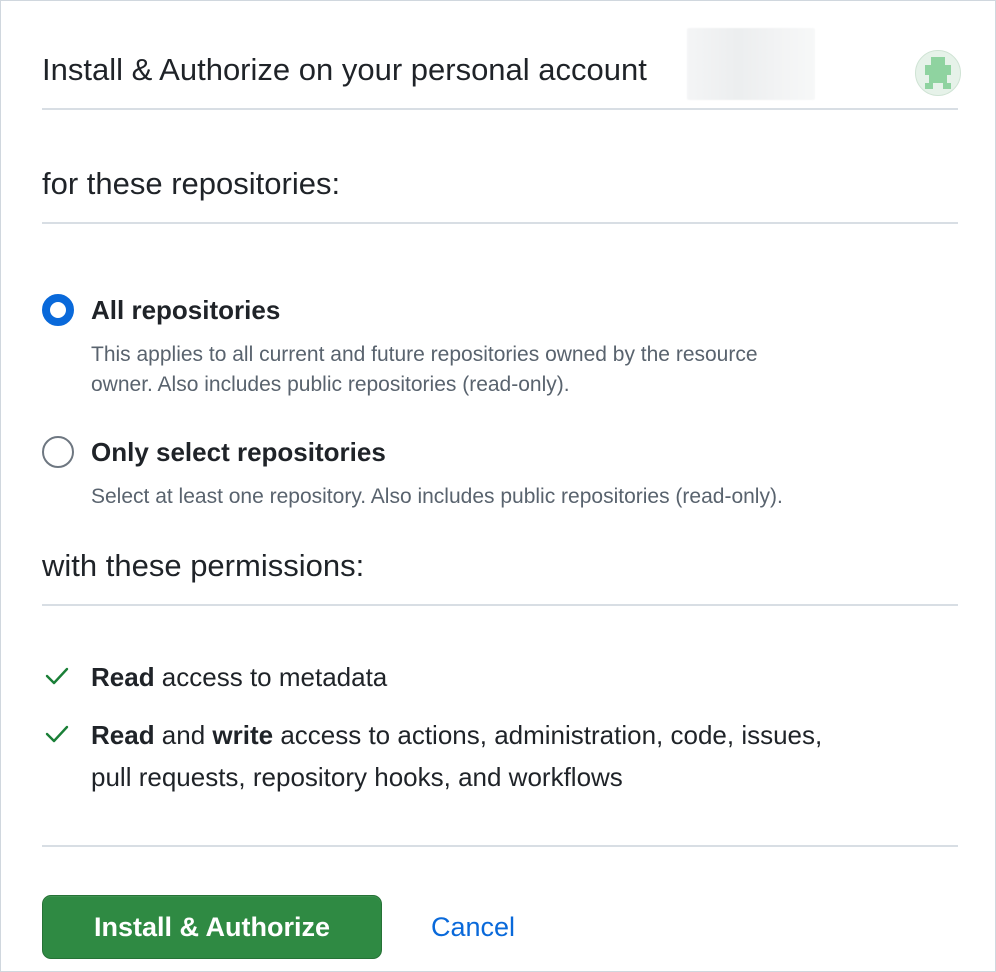 Image resolution: width=996 pixels, height=972 pixels. Describe the element at coordinates (243, 735) in the screenshot. I see `permission-level: write` at that location.